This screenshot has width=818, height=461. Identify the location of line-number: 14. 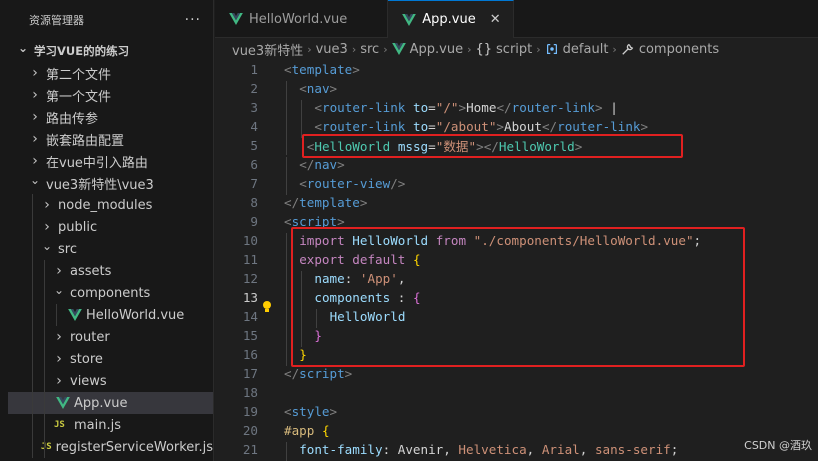
(250, 316).